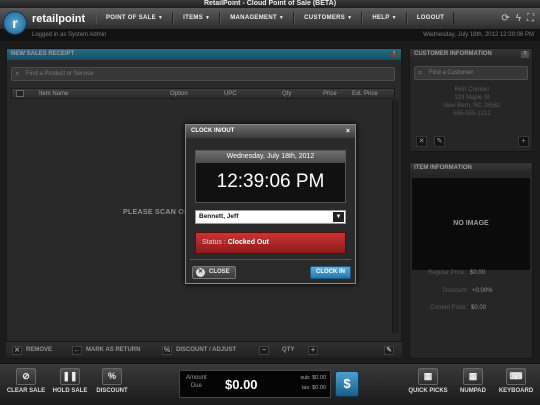 The width and height of the screenshot is (540, 405). What do you see at coordinates (505, 18) in the screenshot?
I see `refresh-icon: ⟳` at bounding box center [505, 18].